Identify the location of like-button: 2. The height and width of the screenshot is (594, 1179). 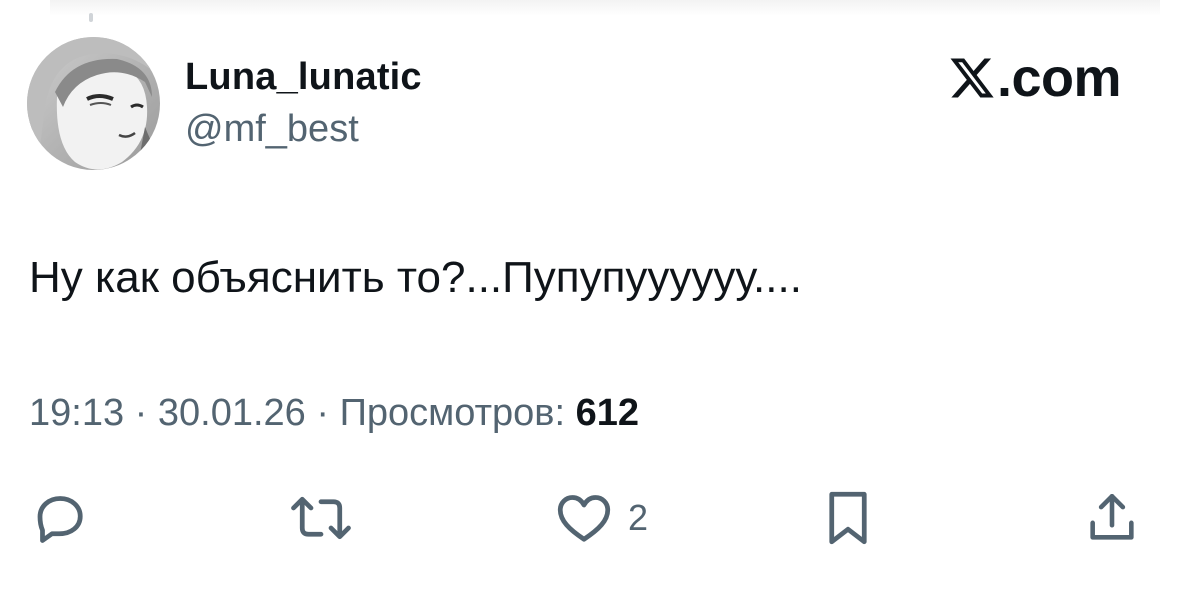
(601, 518).